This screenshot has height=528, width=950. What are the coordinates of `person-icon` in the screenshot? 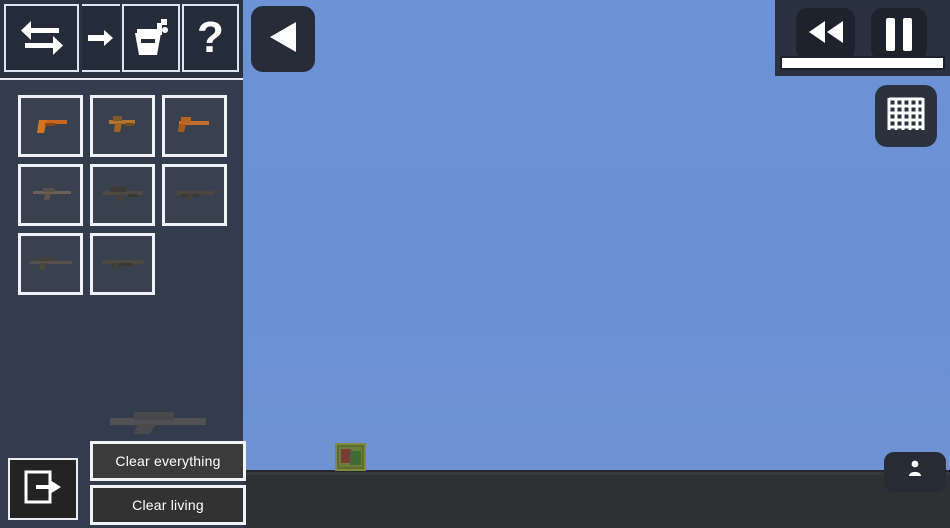 It's located at (915, 470).